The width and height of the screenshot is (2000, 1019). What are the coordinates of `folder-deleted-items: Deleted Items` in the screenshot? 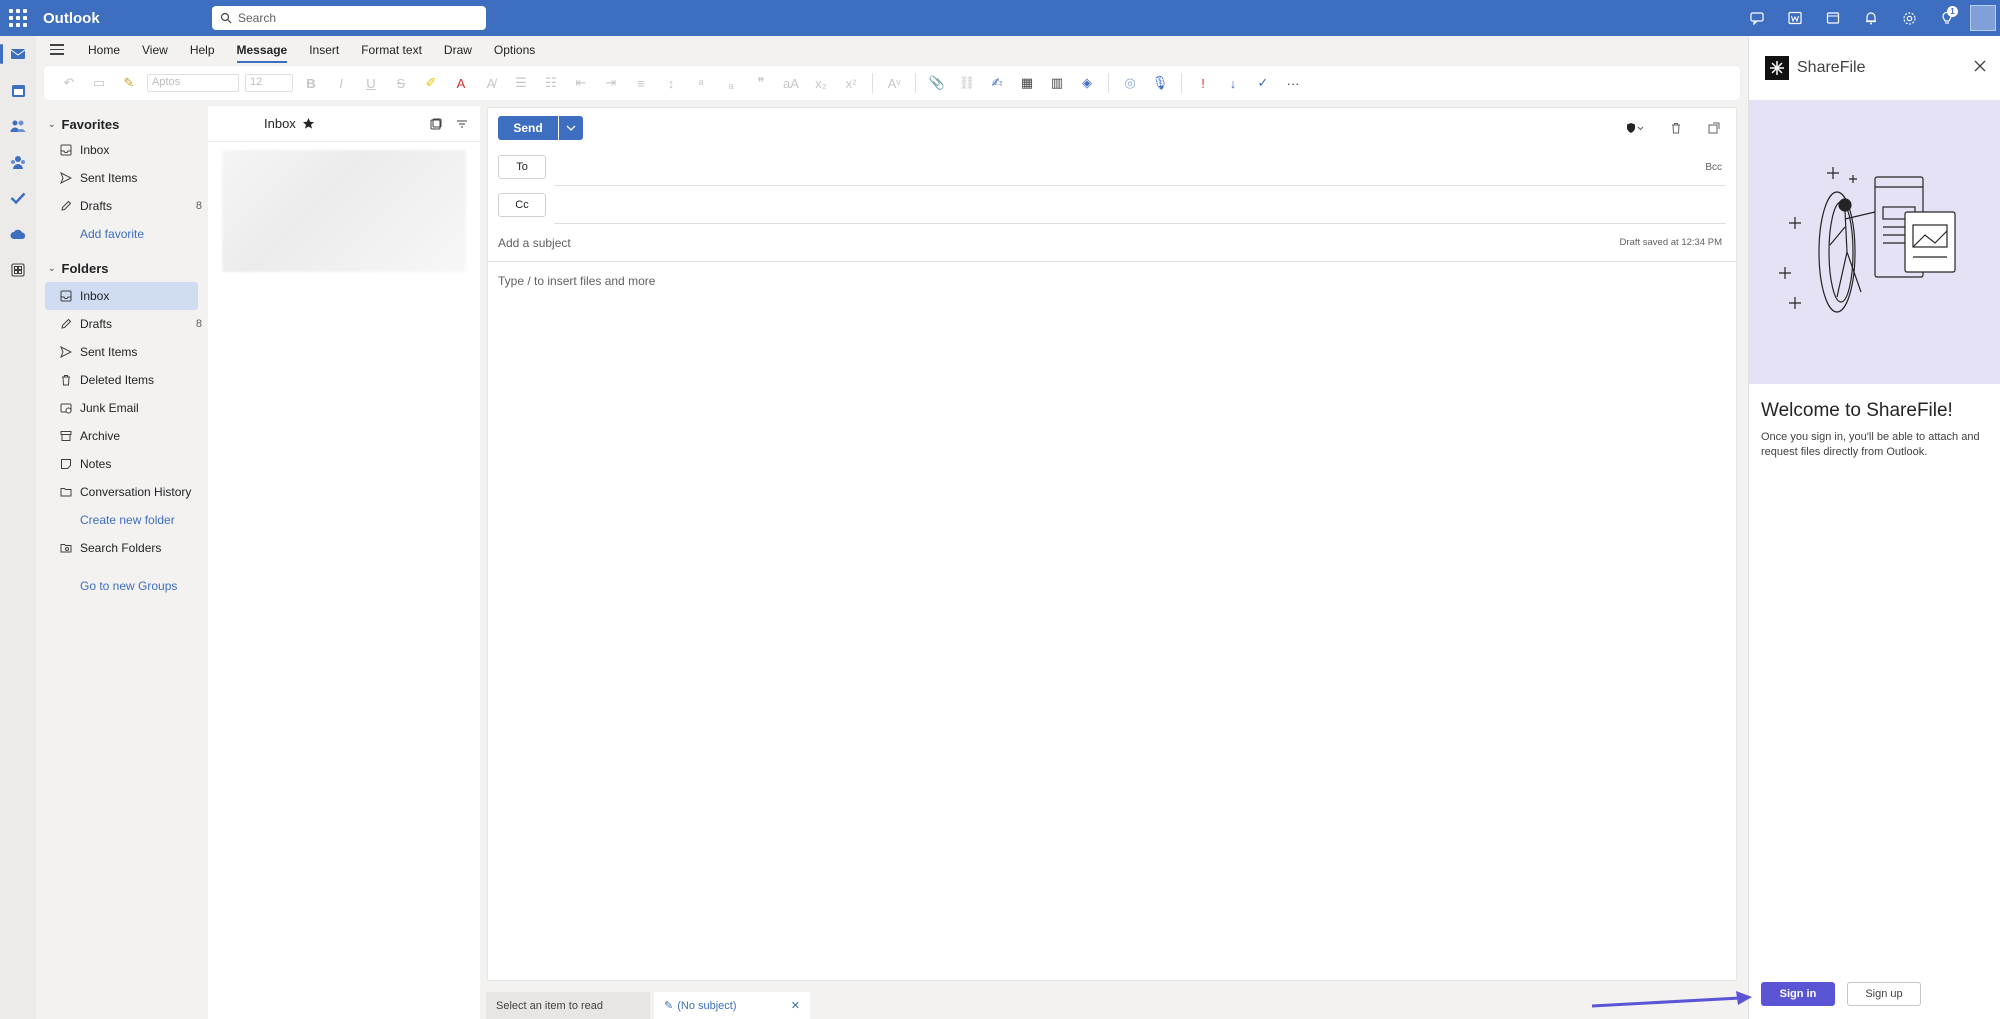 It's located at (122, 380).